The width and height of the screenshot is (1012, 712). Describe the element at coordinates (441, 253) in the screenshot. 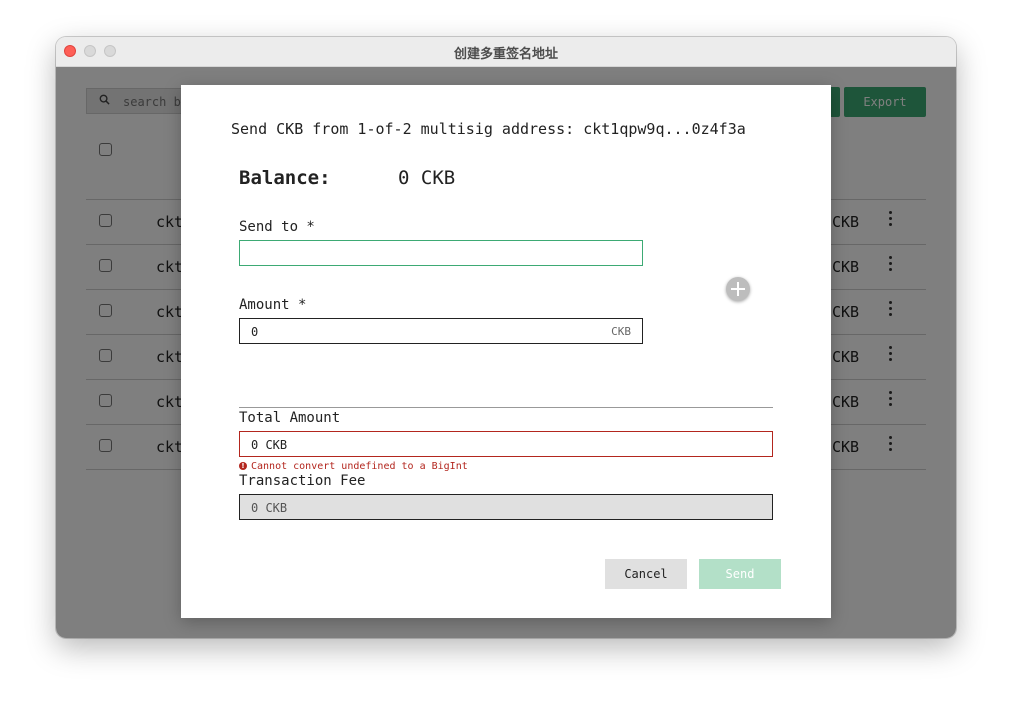

I see `send-to-input` at that location.